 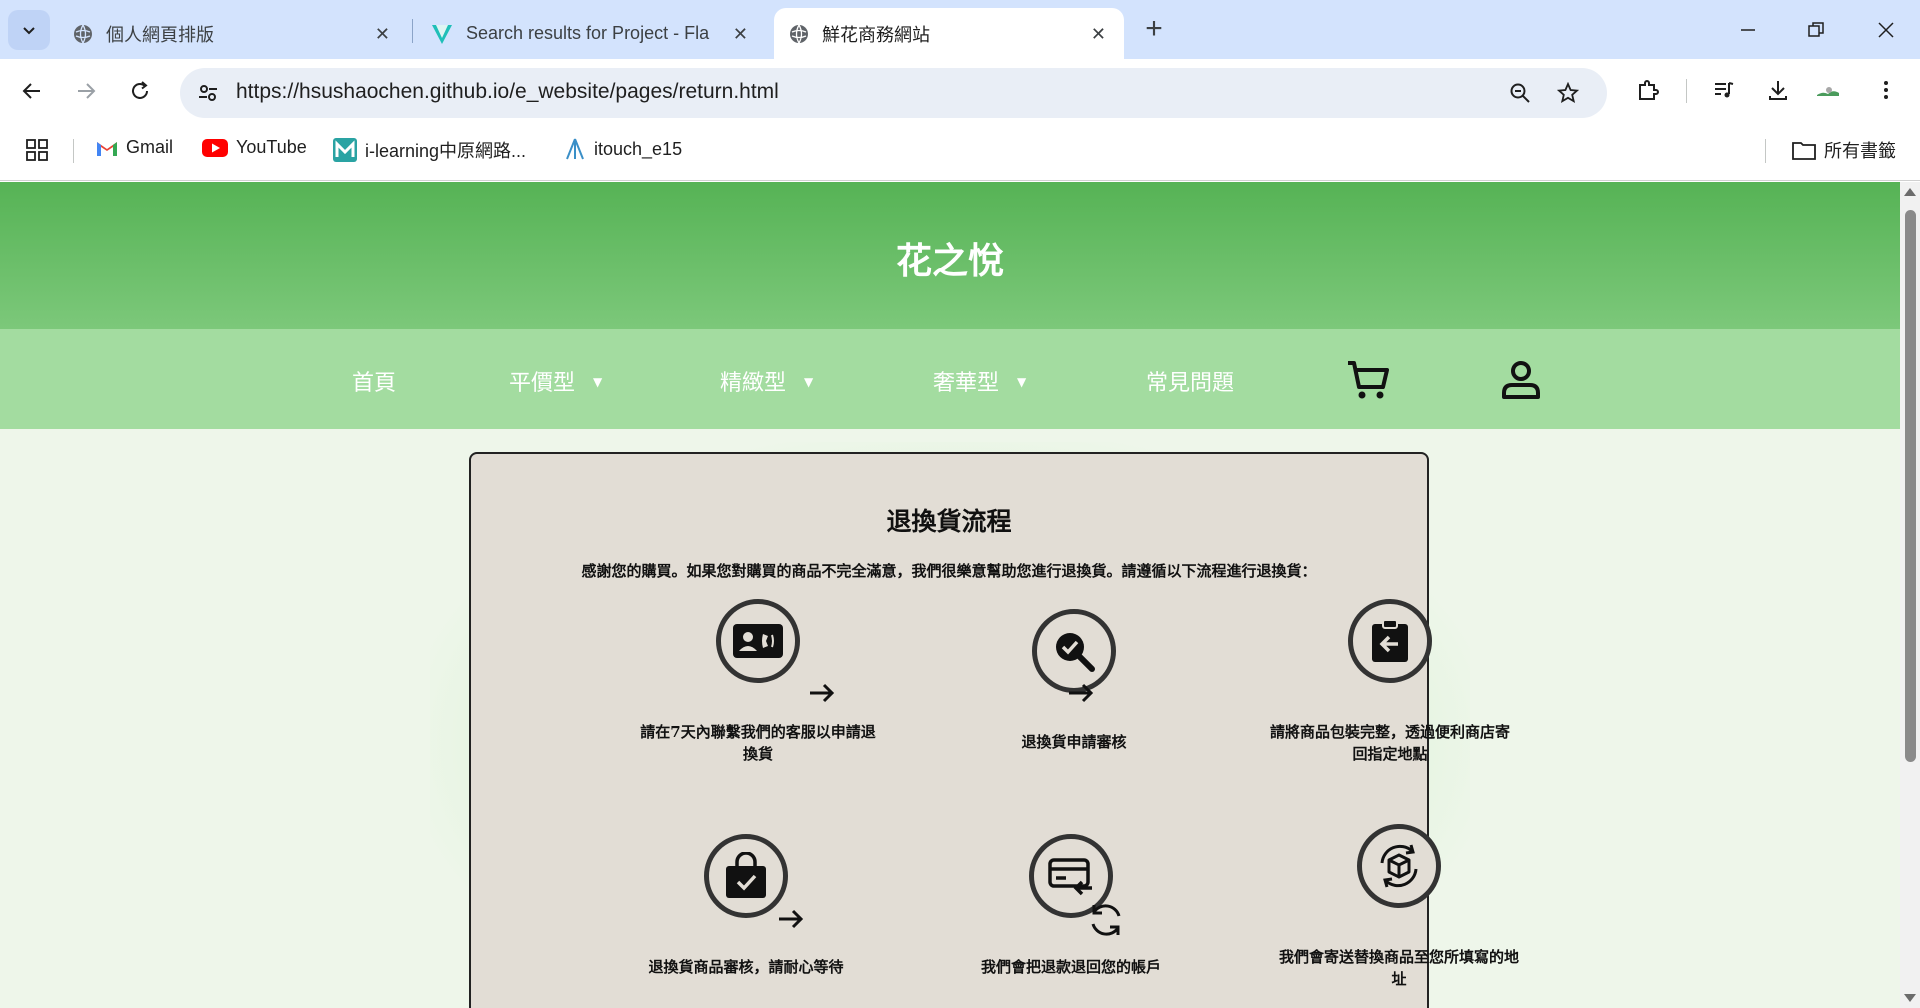 I want to click on return-process-heading: 退換貨流程, so click(x=949, y=521).